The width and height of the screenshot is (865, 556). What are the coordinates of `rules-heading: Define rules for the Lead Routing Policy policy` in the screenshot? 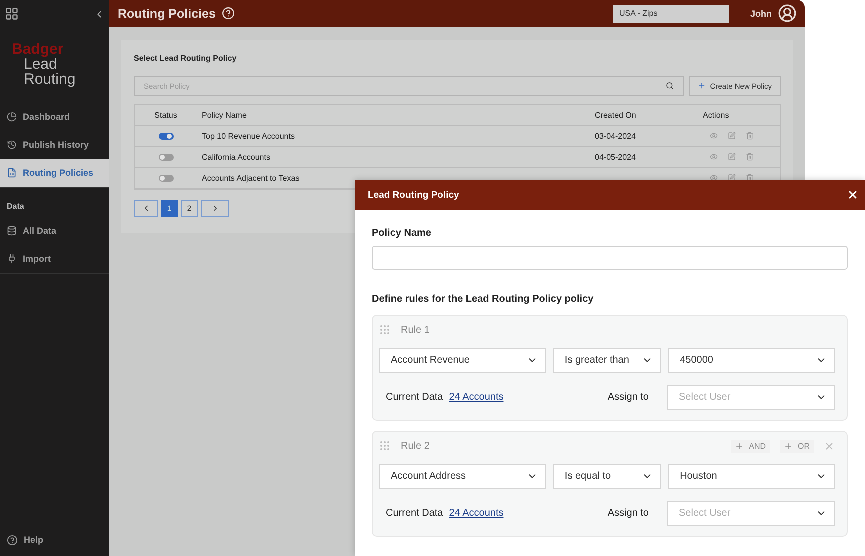 It's located at (483, 299).